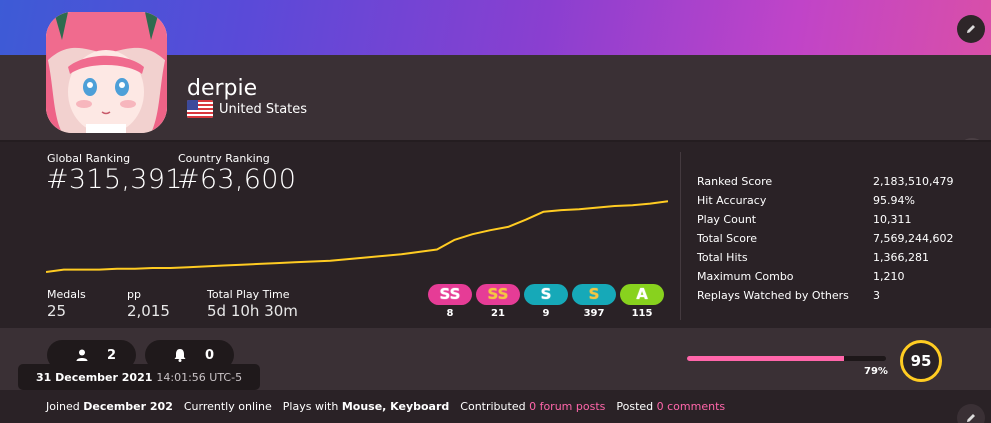 This screenshot has height=423, width=991. I want to click on rank-history-chart, so click(357, 237).